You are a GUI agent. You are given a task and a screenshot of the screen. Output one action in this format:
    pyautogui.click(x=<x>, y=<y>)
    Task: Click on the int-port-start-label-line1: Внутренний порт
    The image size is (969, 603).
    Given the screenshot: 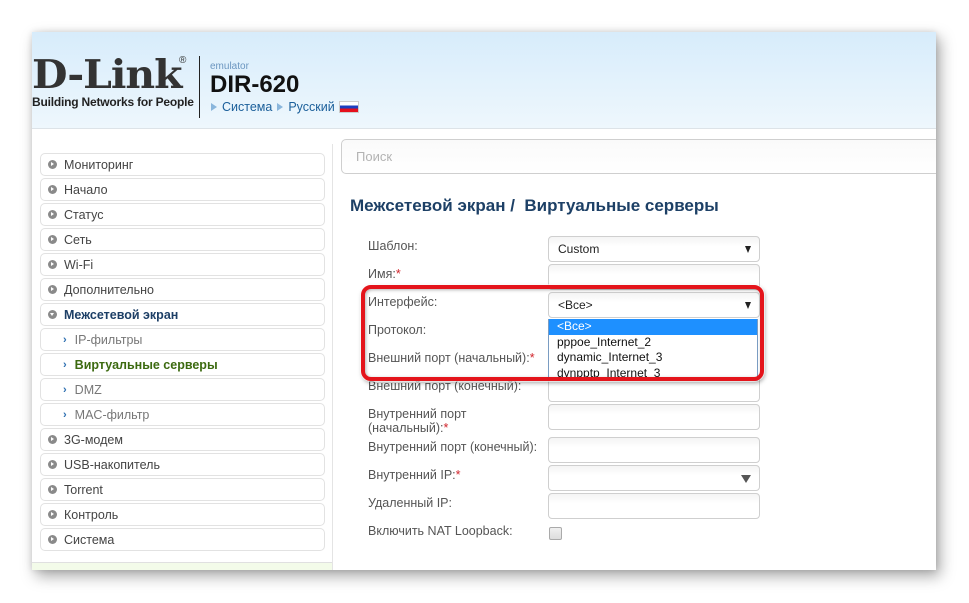 What is the action you would take?
    pyautogui.click(x=417, y=414)
    